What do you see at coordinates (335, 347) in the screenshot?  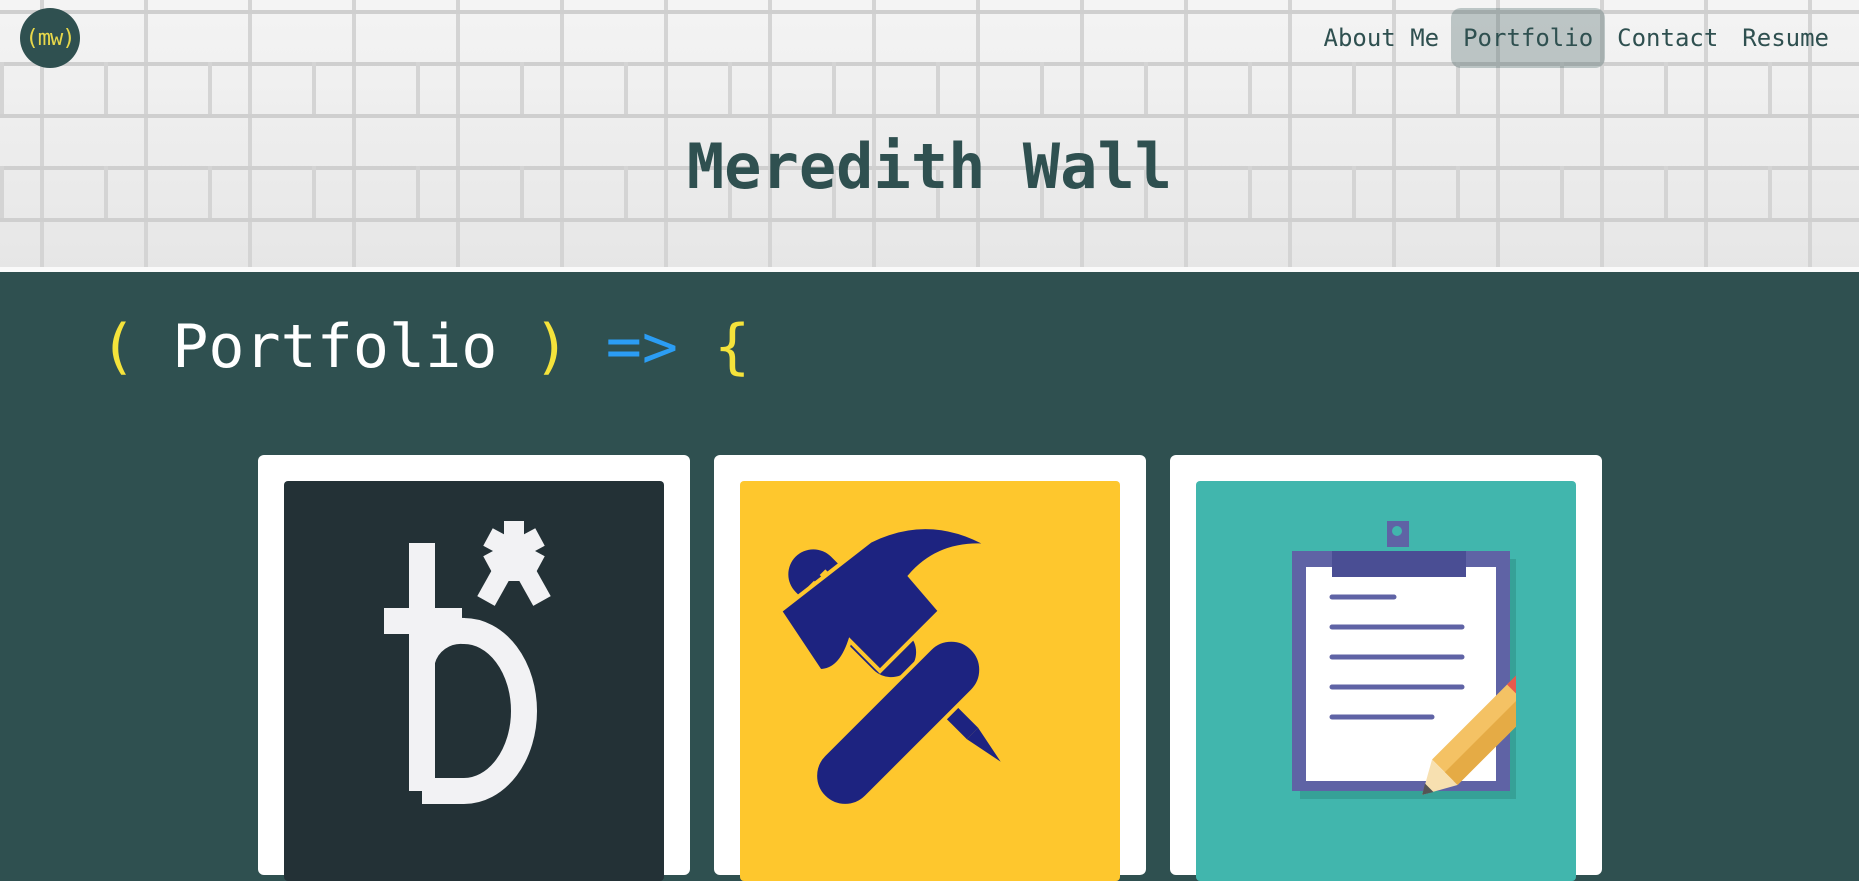 I see `heading-word: Portfolio` at bounding box center [335, 347].